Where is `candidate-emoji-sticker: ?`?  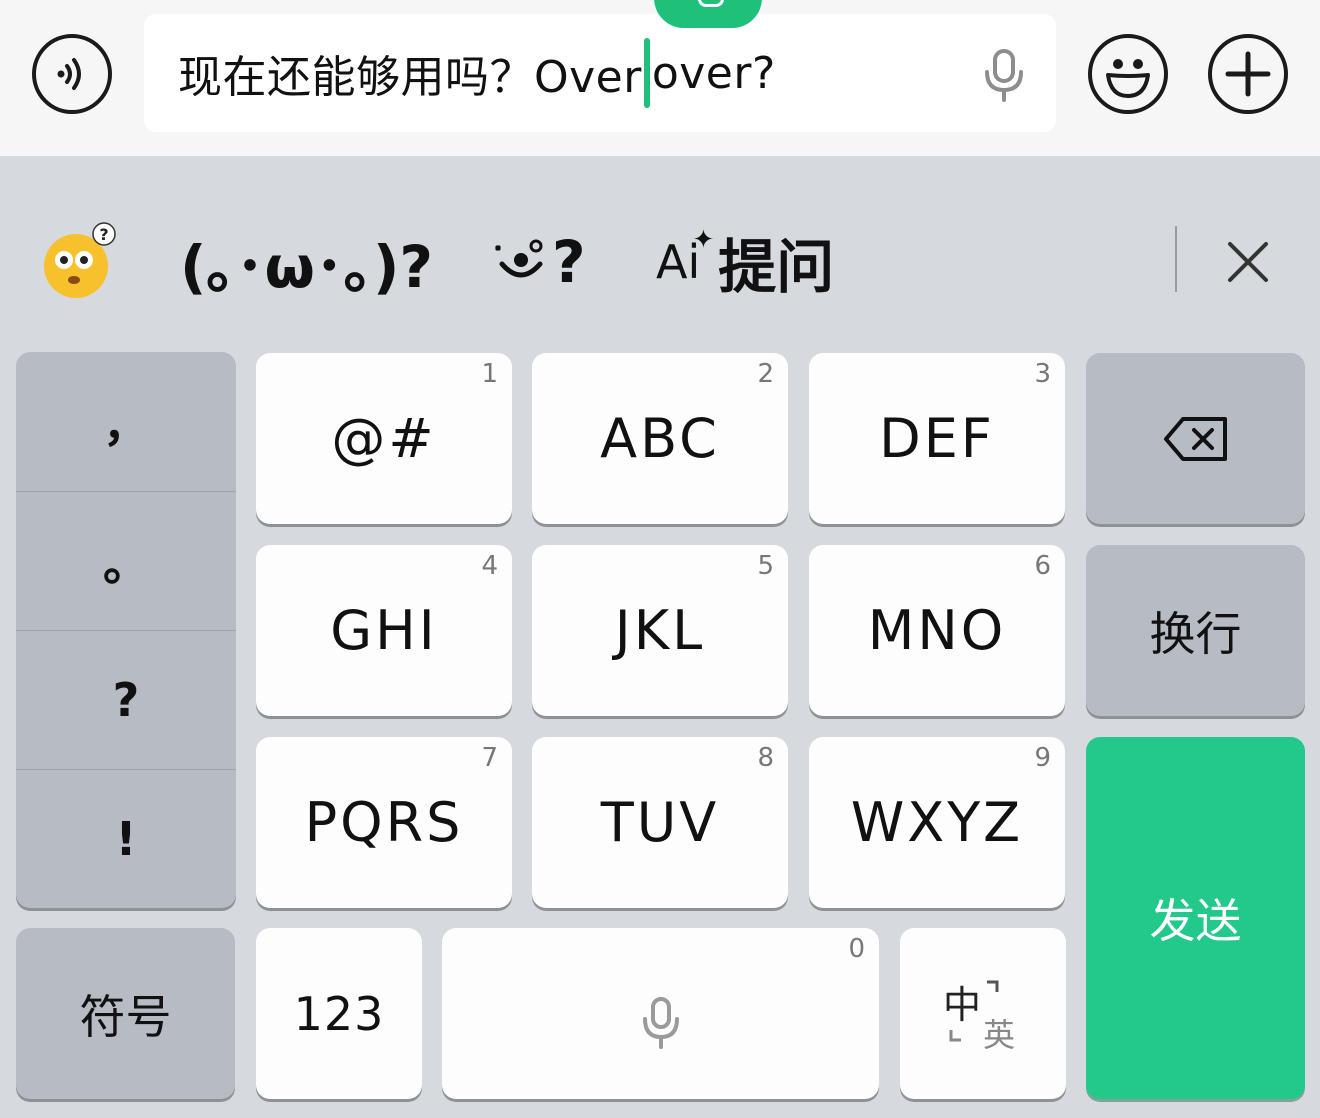 candidate-emoji-sticker: ? is located at coordinates (79, 262).